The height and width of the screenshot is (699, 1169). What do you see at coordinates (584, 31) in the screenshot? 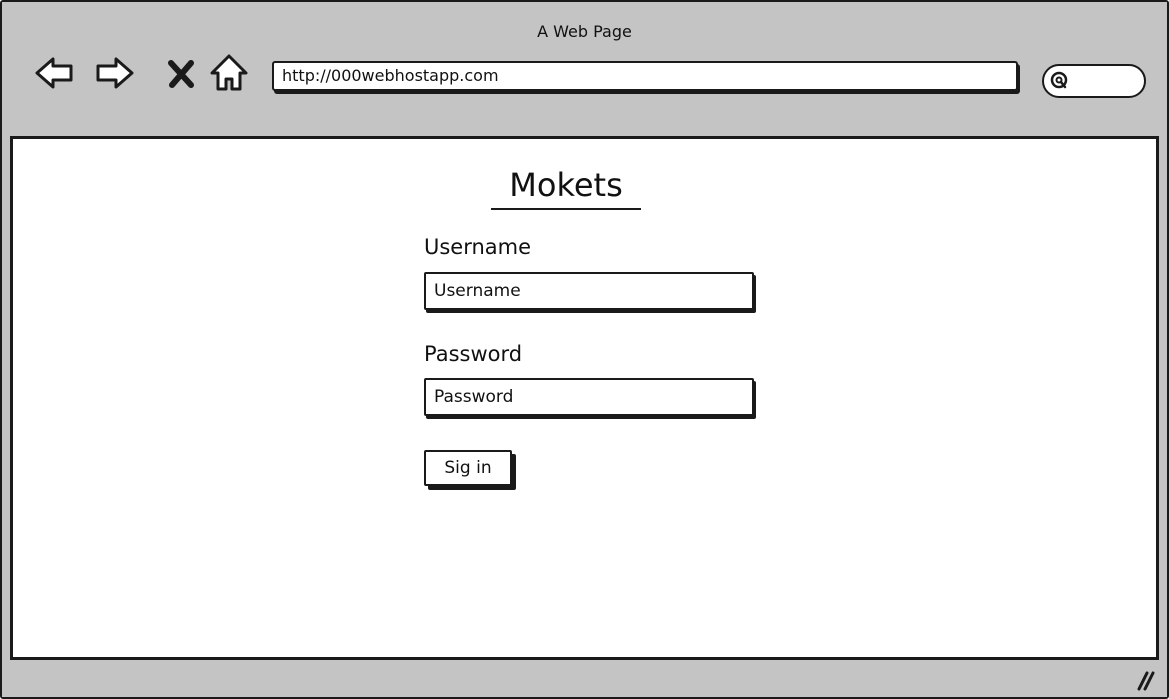
I see `window-title: A Web Page` at bounding box center [584, 31].